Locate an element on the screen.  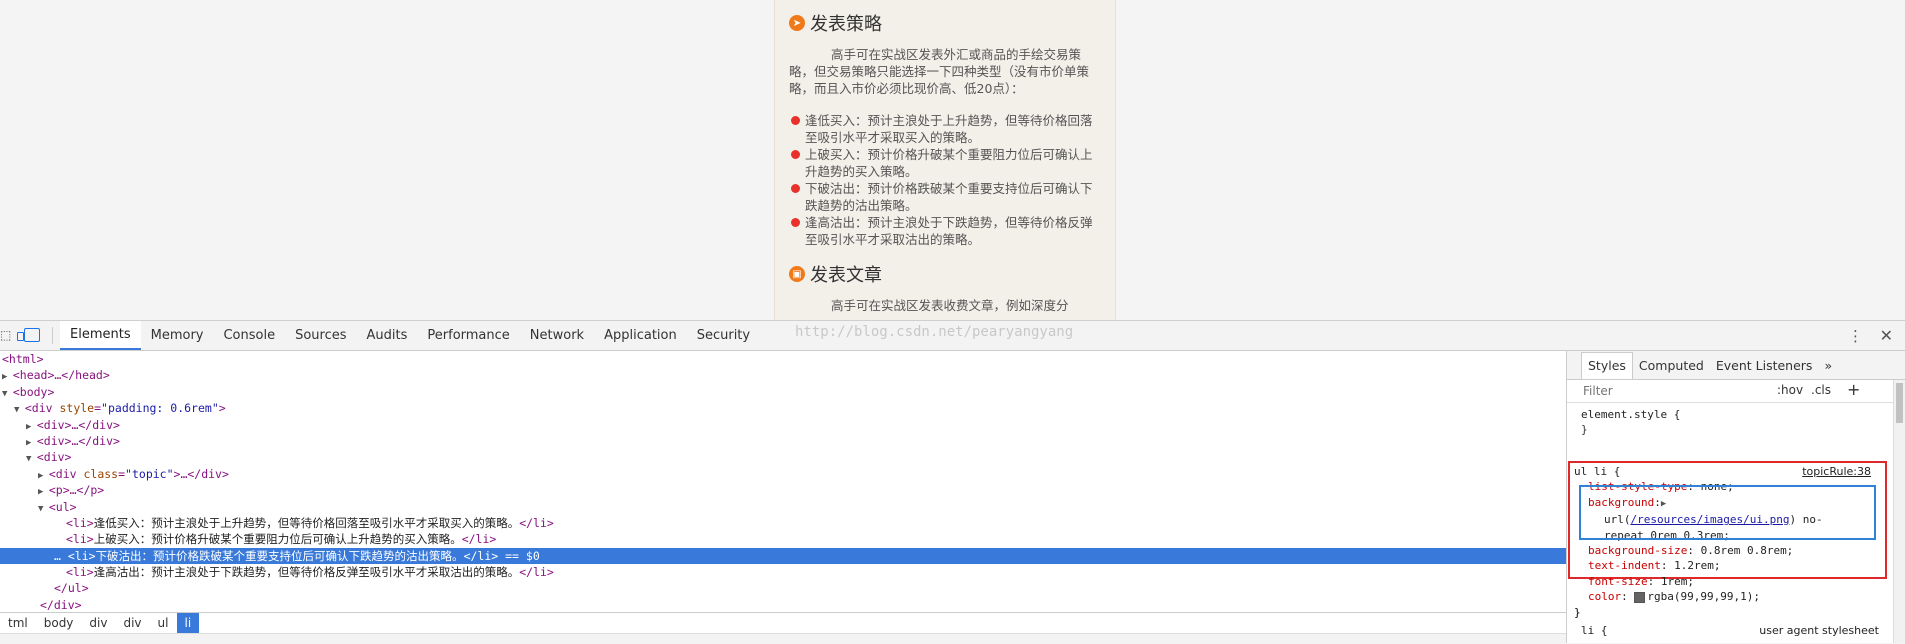
breadcrumb-ul: ul is located at coordinates (163, 623).